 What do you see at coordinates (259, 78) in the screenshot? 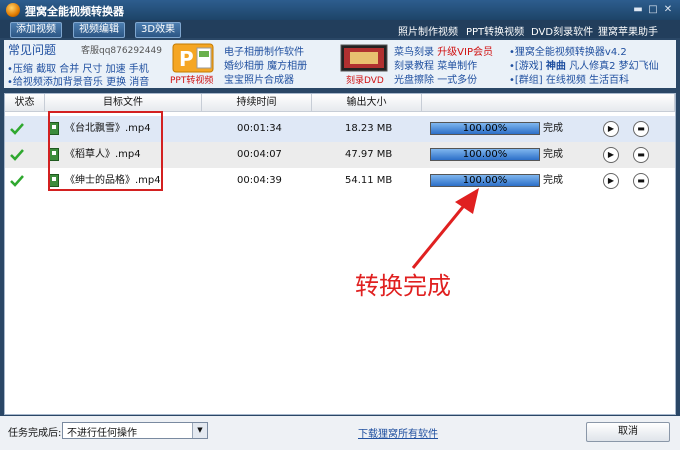
I see `ppt-link-3: 宝宝照片合成器` at bounding box center [259, 78].